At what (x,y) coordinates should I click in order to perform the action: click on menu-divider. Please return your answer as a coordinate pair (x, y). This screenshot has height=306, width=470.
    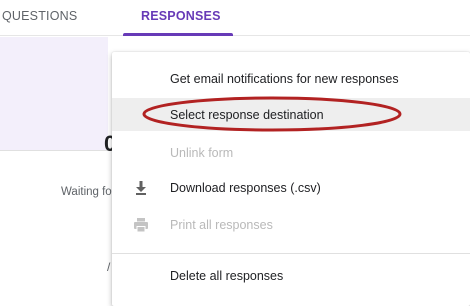
    Looking at the image, I should click on (291, 253).